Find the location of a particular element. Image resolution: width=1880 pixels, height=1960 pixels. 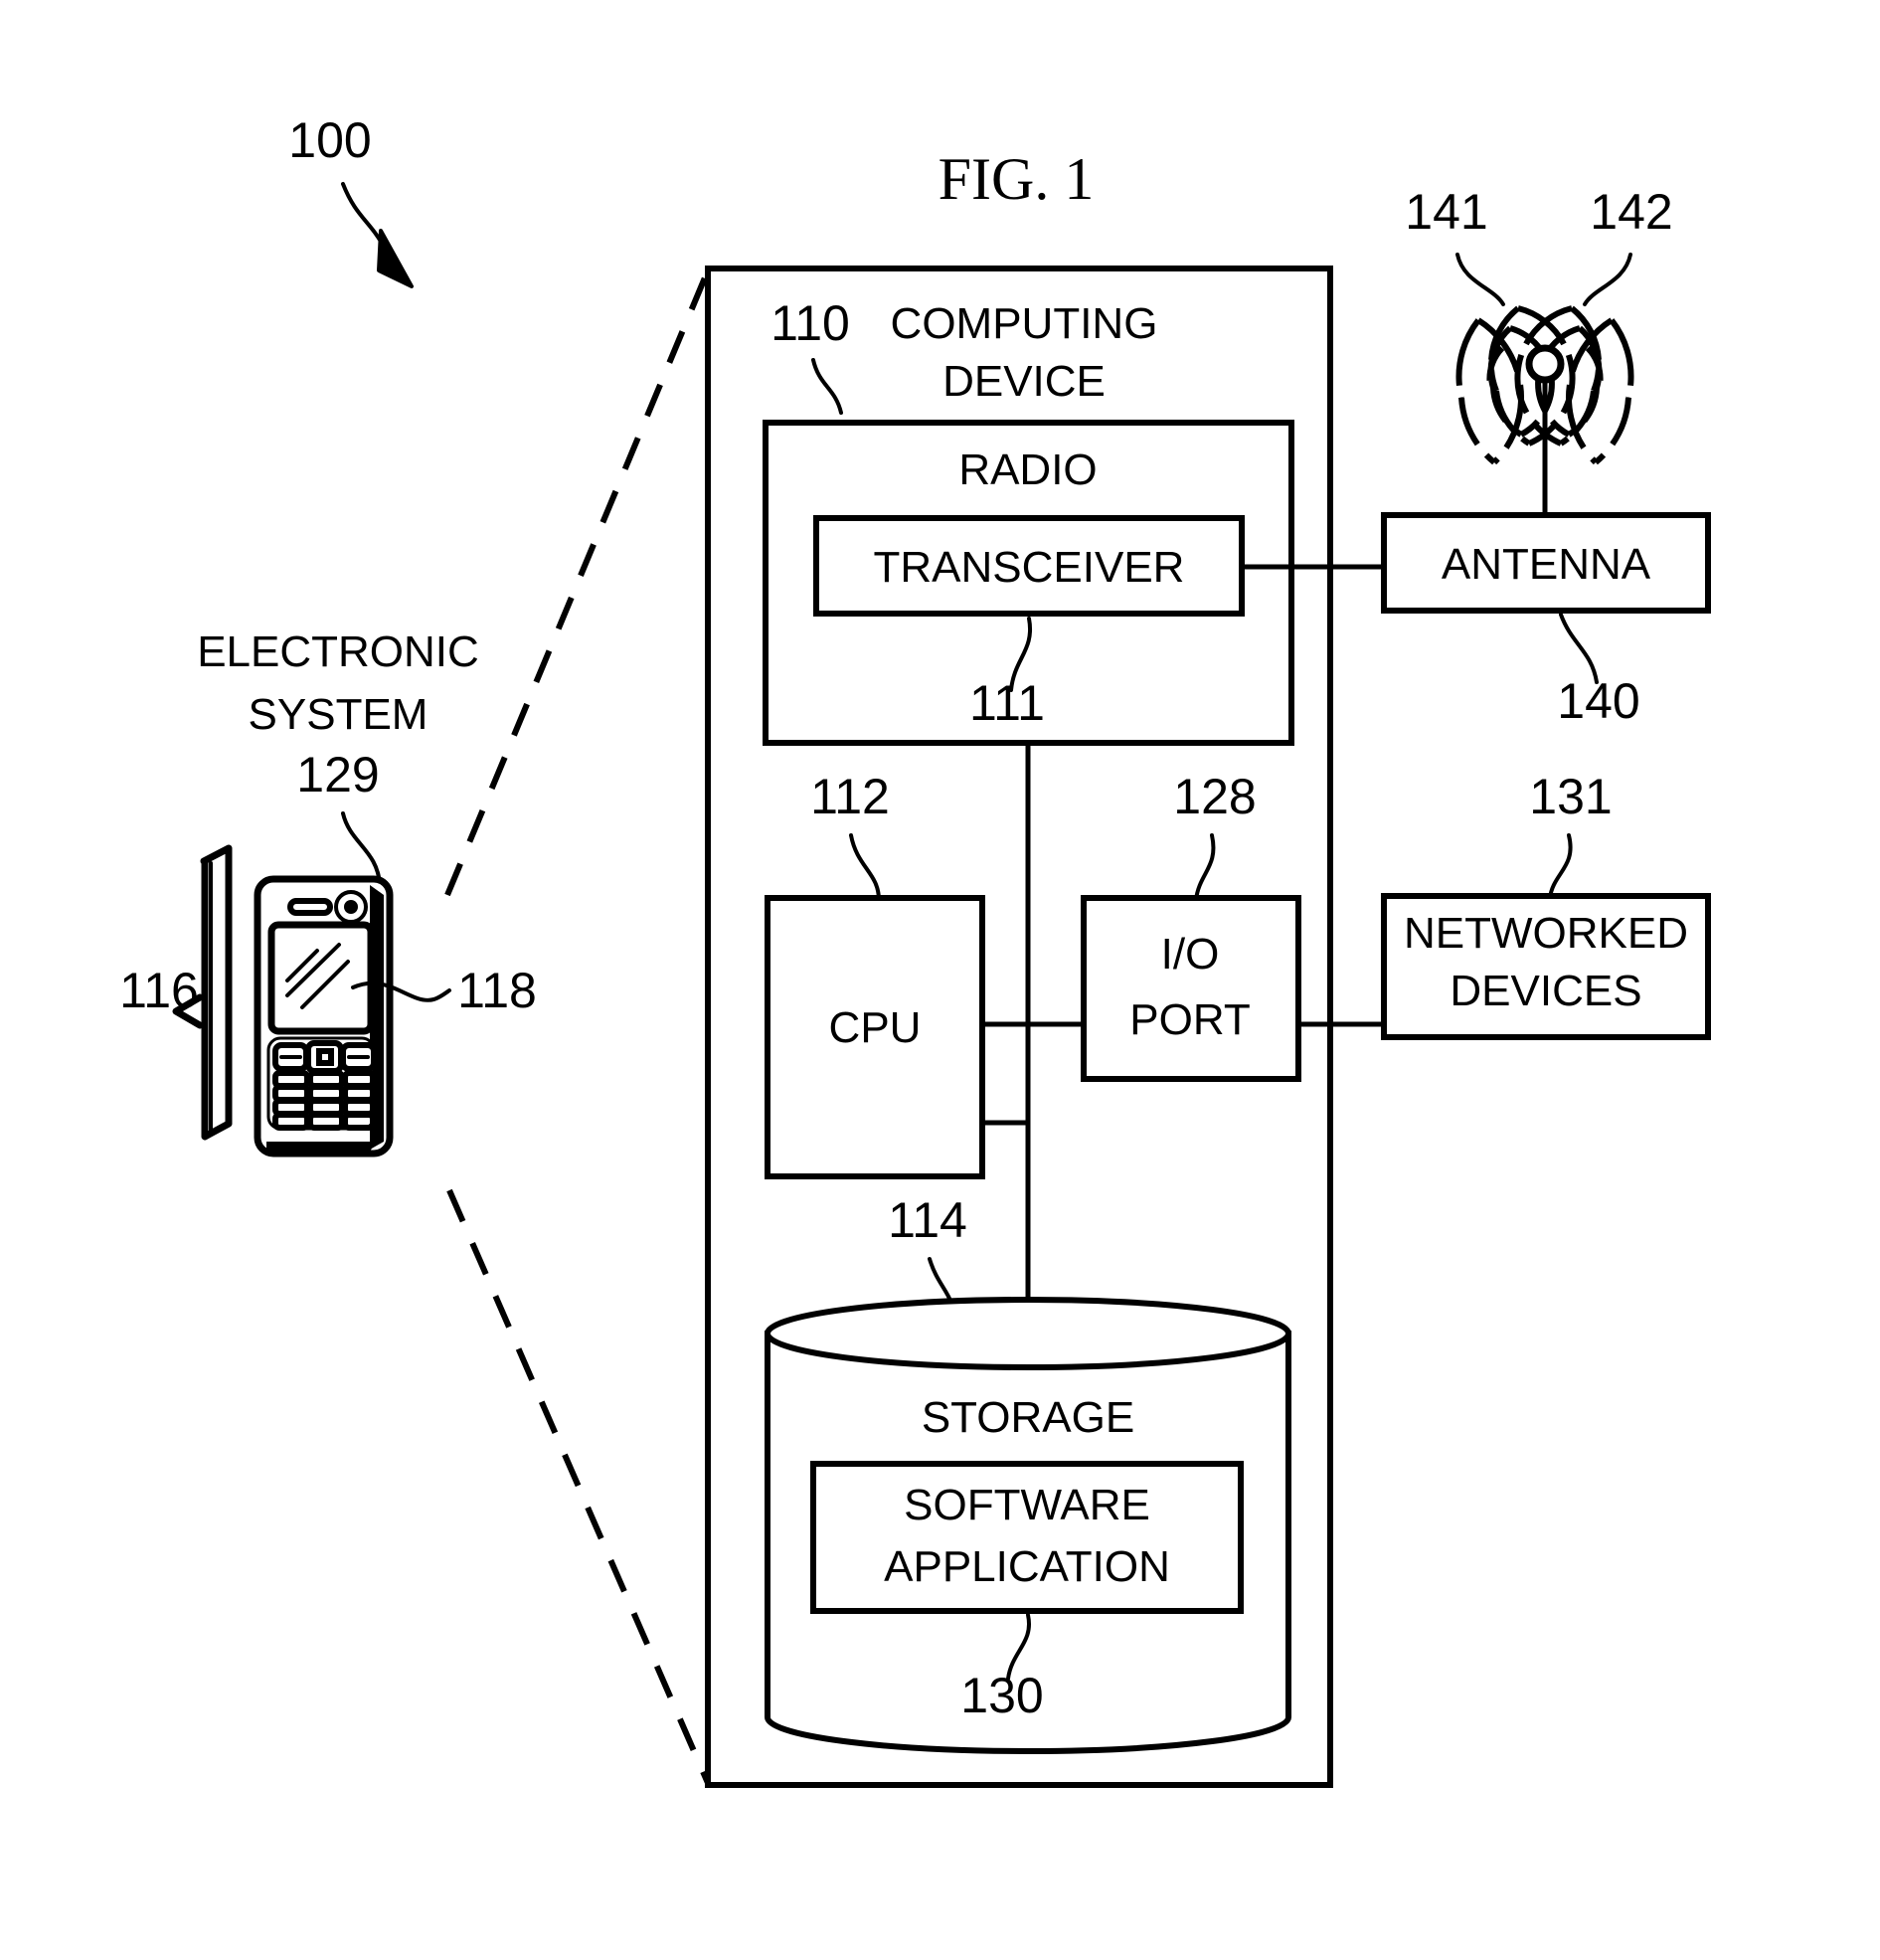

software-application-label-line2: APPLICATION is located at coordinates (1027, 1566).